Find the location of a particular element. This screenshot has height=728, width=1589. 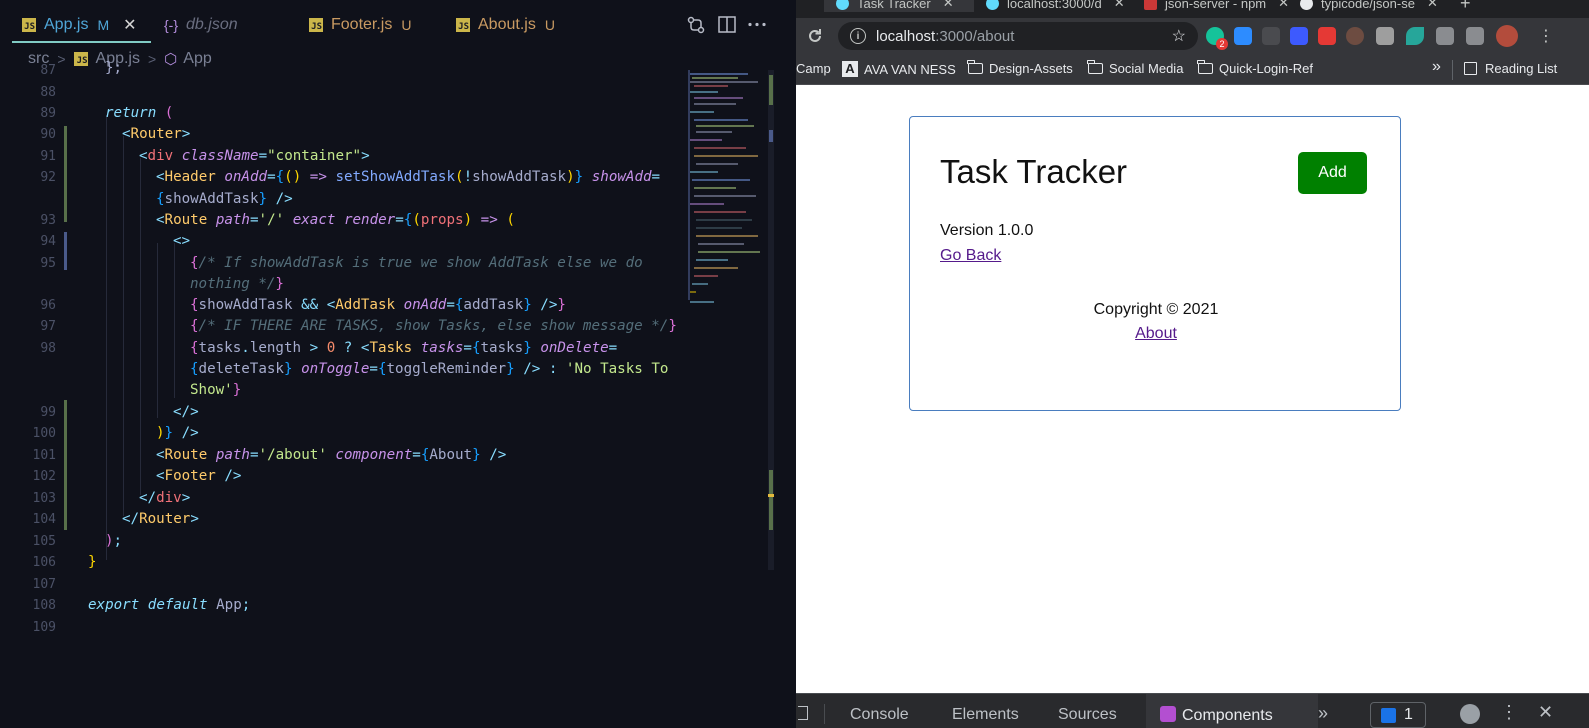

tab-footer-js: JS Footer.js U is located at coordinates (360, 25).